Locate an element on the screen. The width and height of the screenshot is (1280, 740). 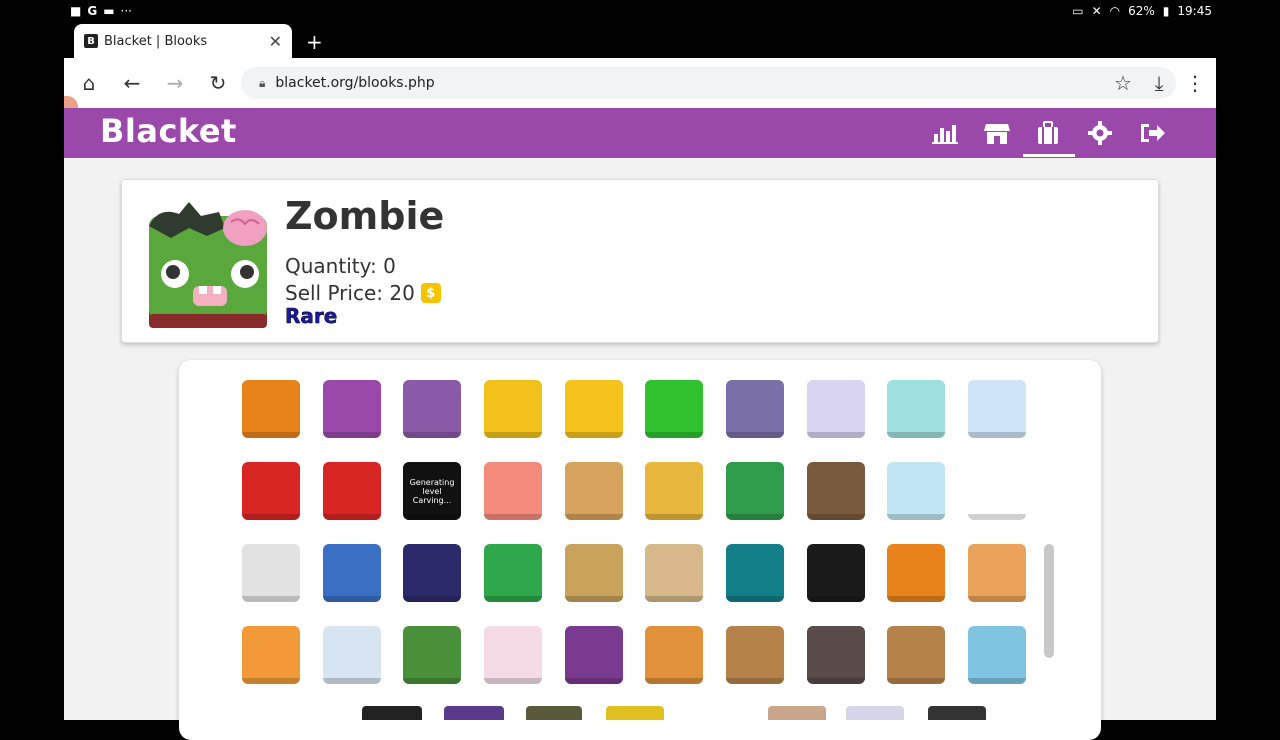
blook-tan-plain is located at coordinates (674, 573).